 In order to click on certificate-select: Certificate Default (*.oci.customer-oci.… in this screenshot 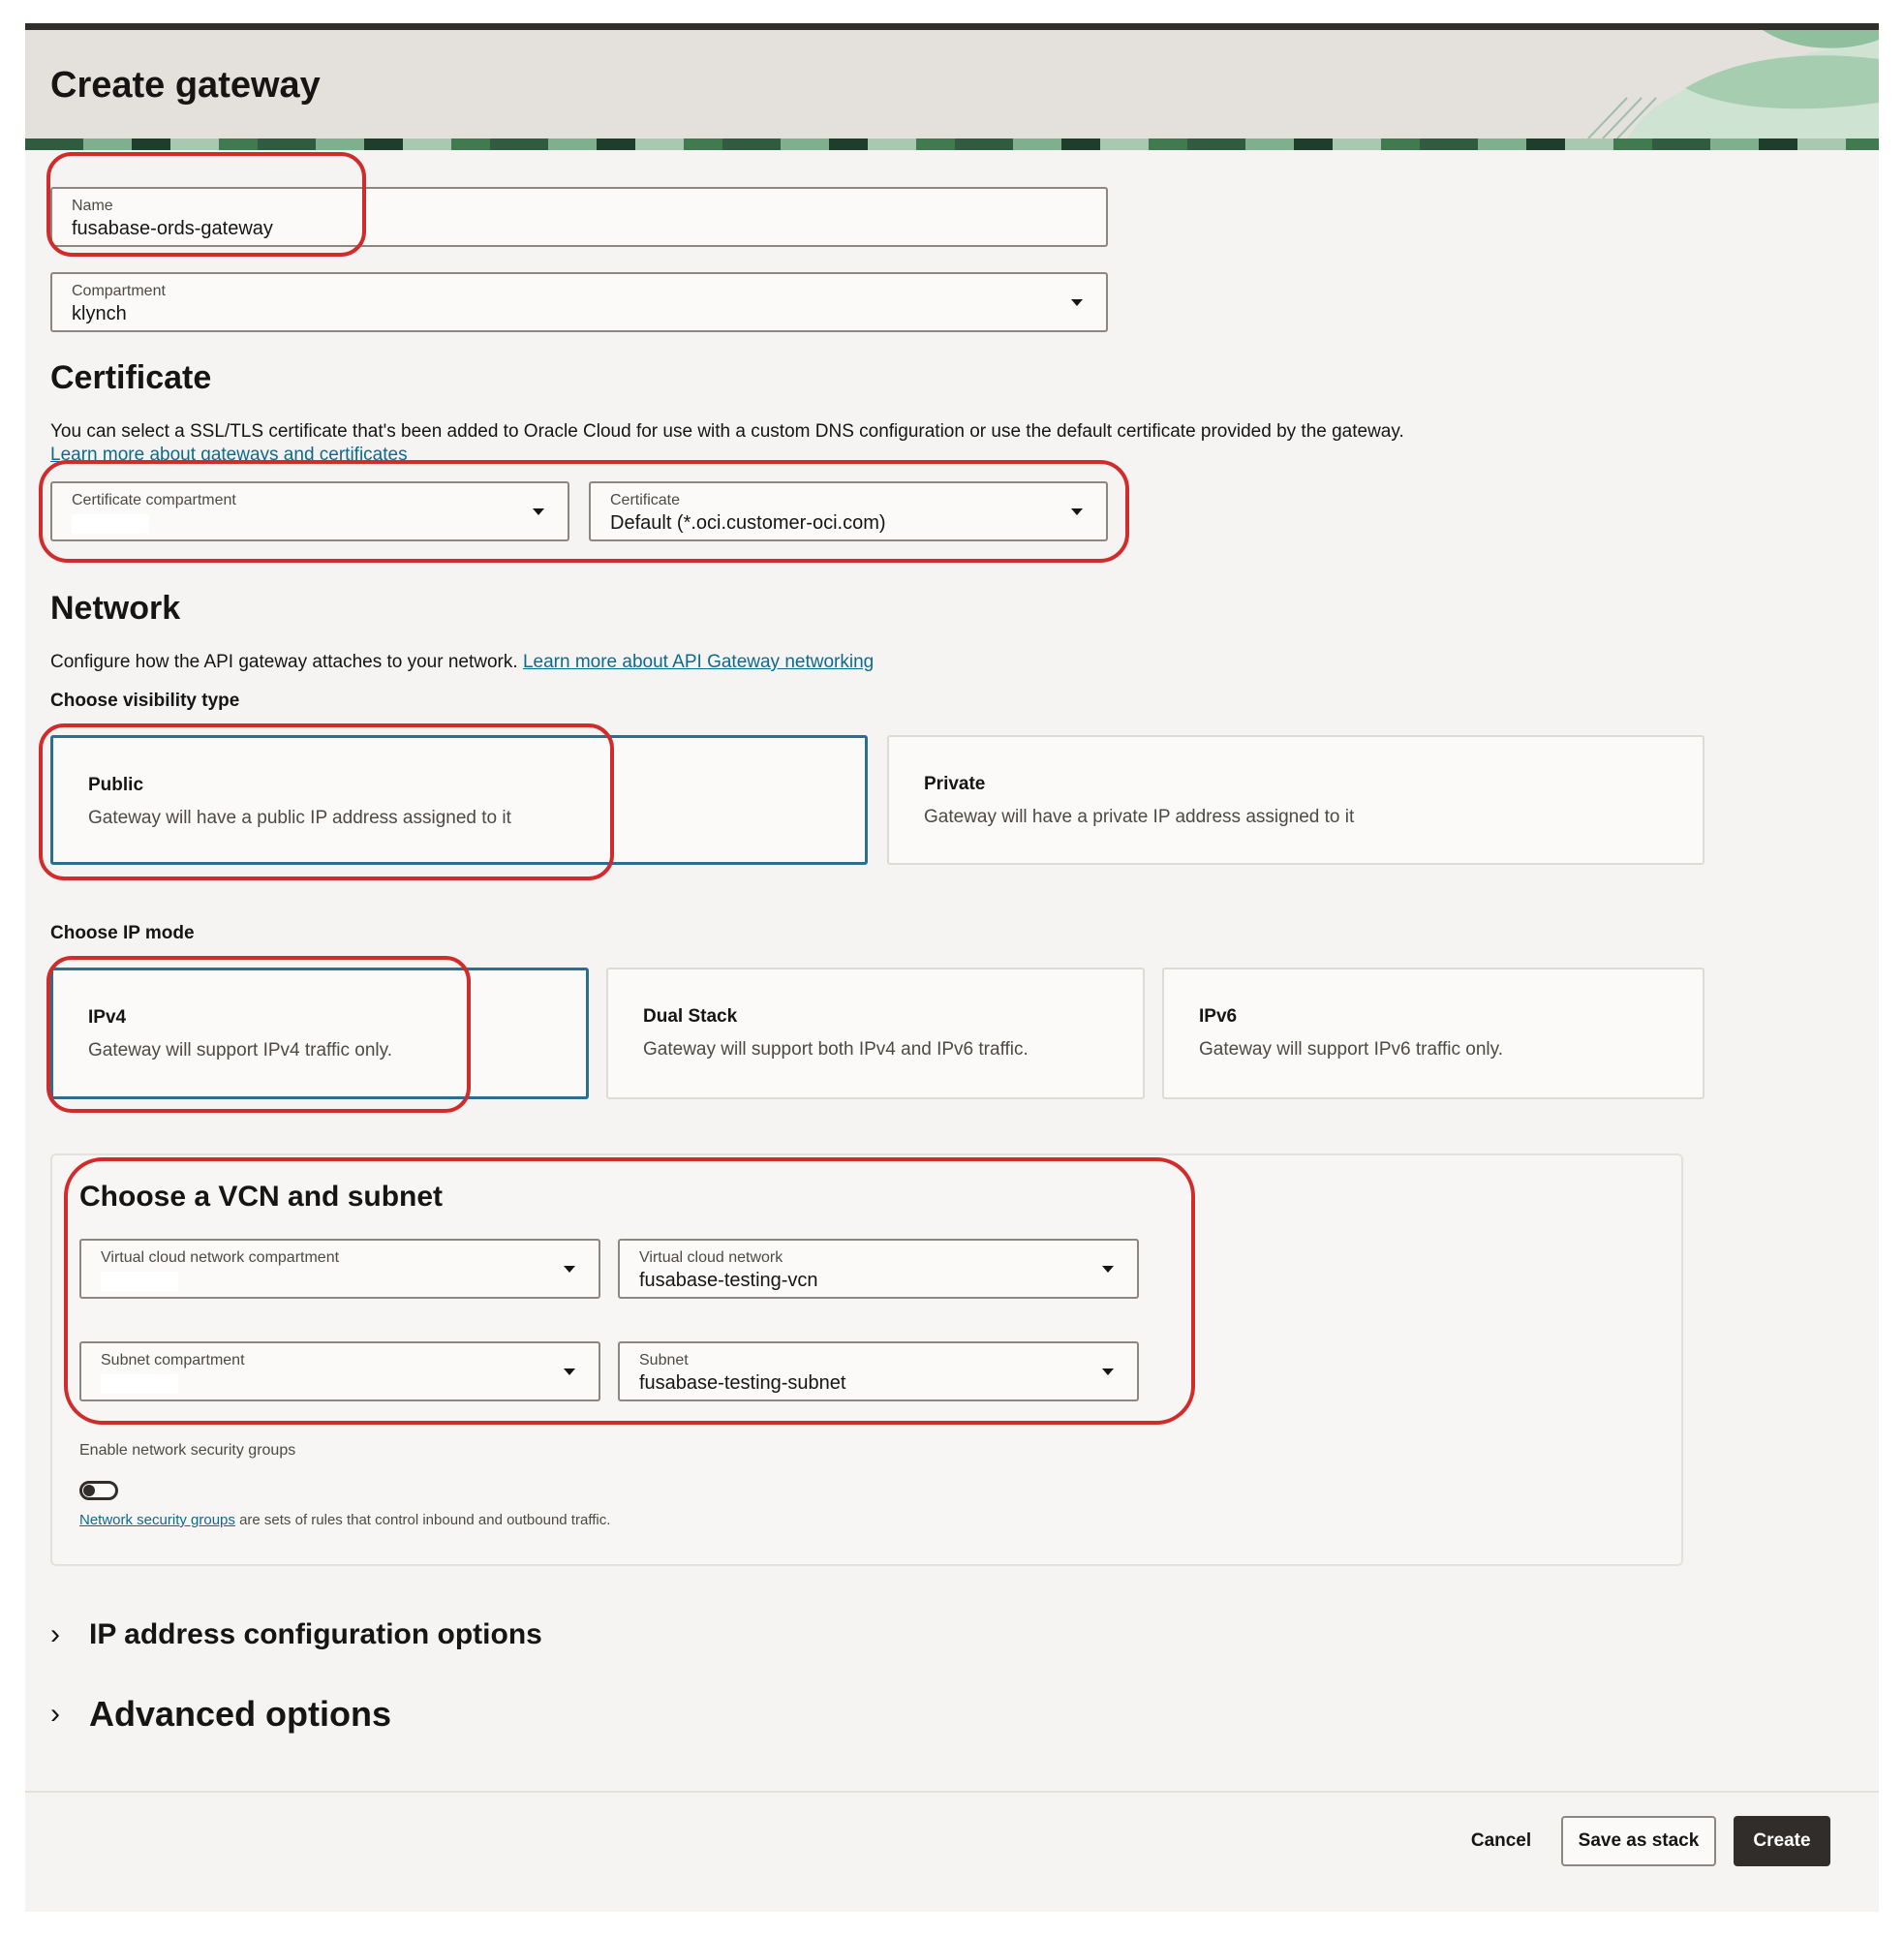, I will do `click(849, 511)`.